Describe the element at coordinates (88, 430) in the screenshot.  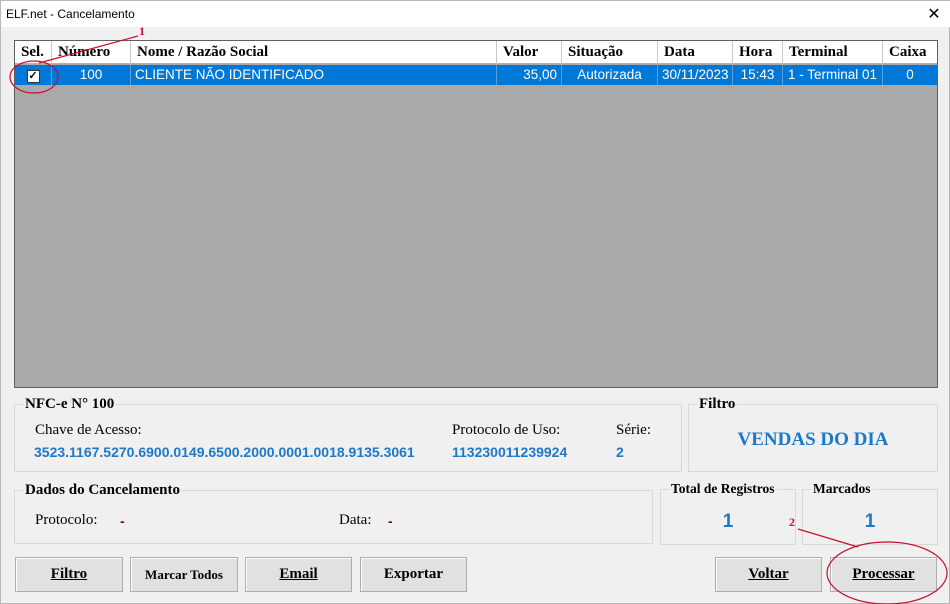
I see `chave-acesso-label: Chave de Acesso:` at that location.